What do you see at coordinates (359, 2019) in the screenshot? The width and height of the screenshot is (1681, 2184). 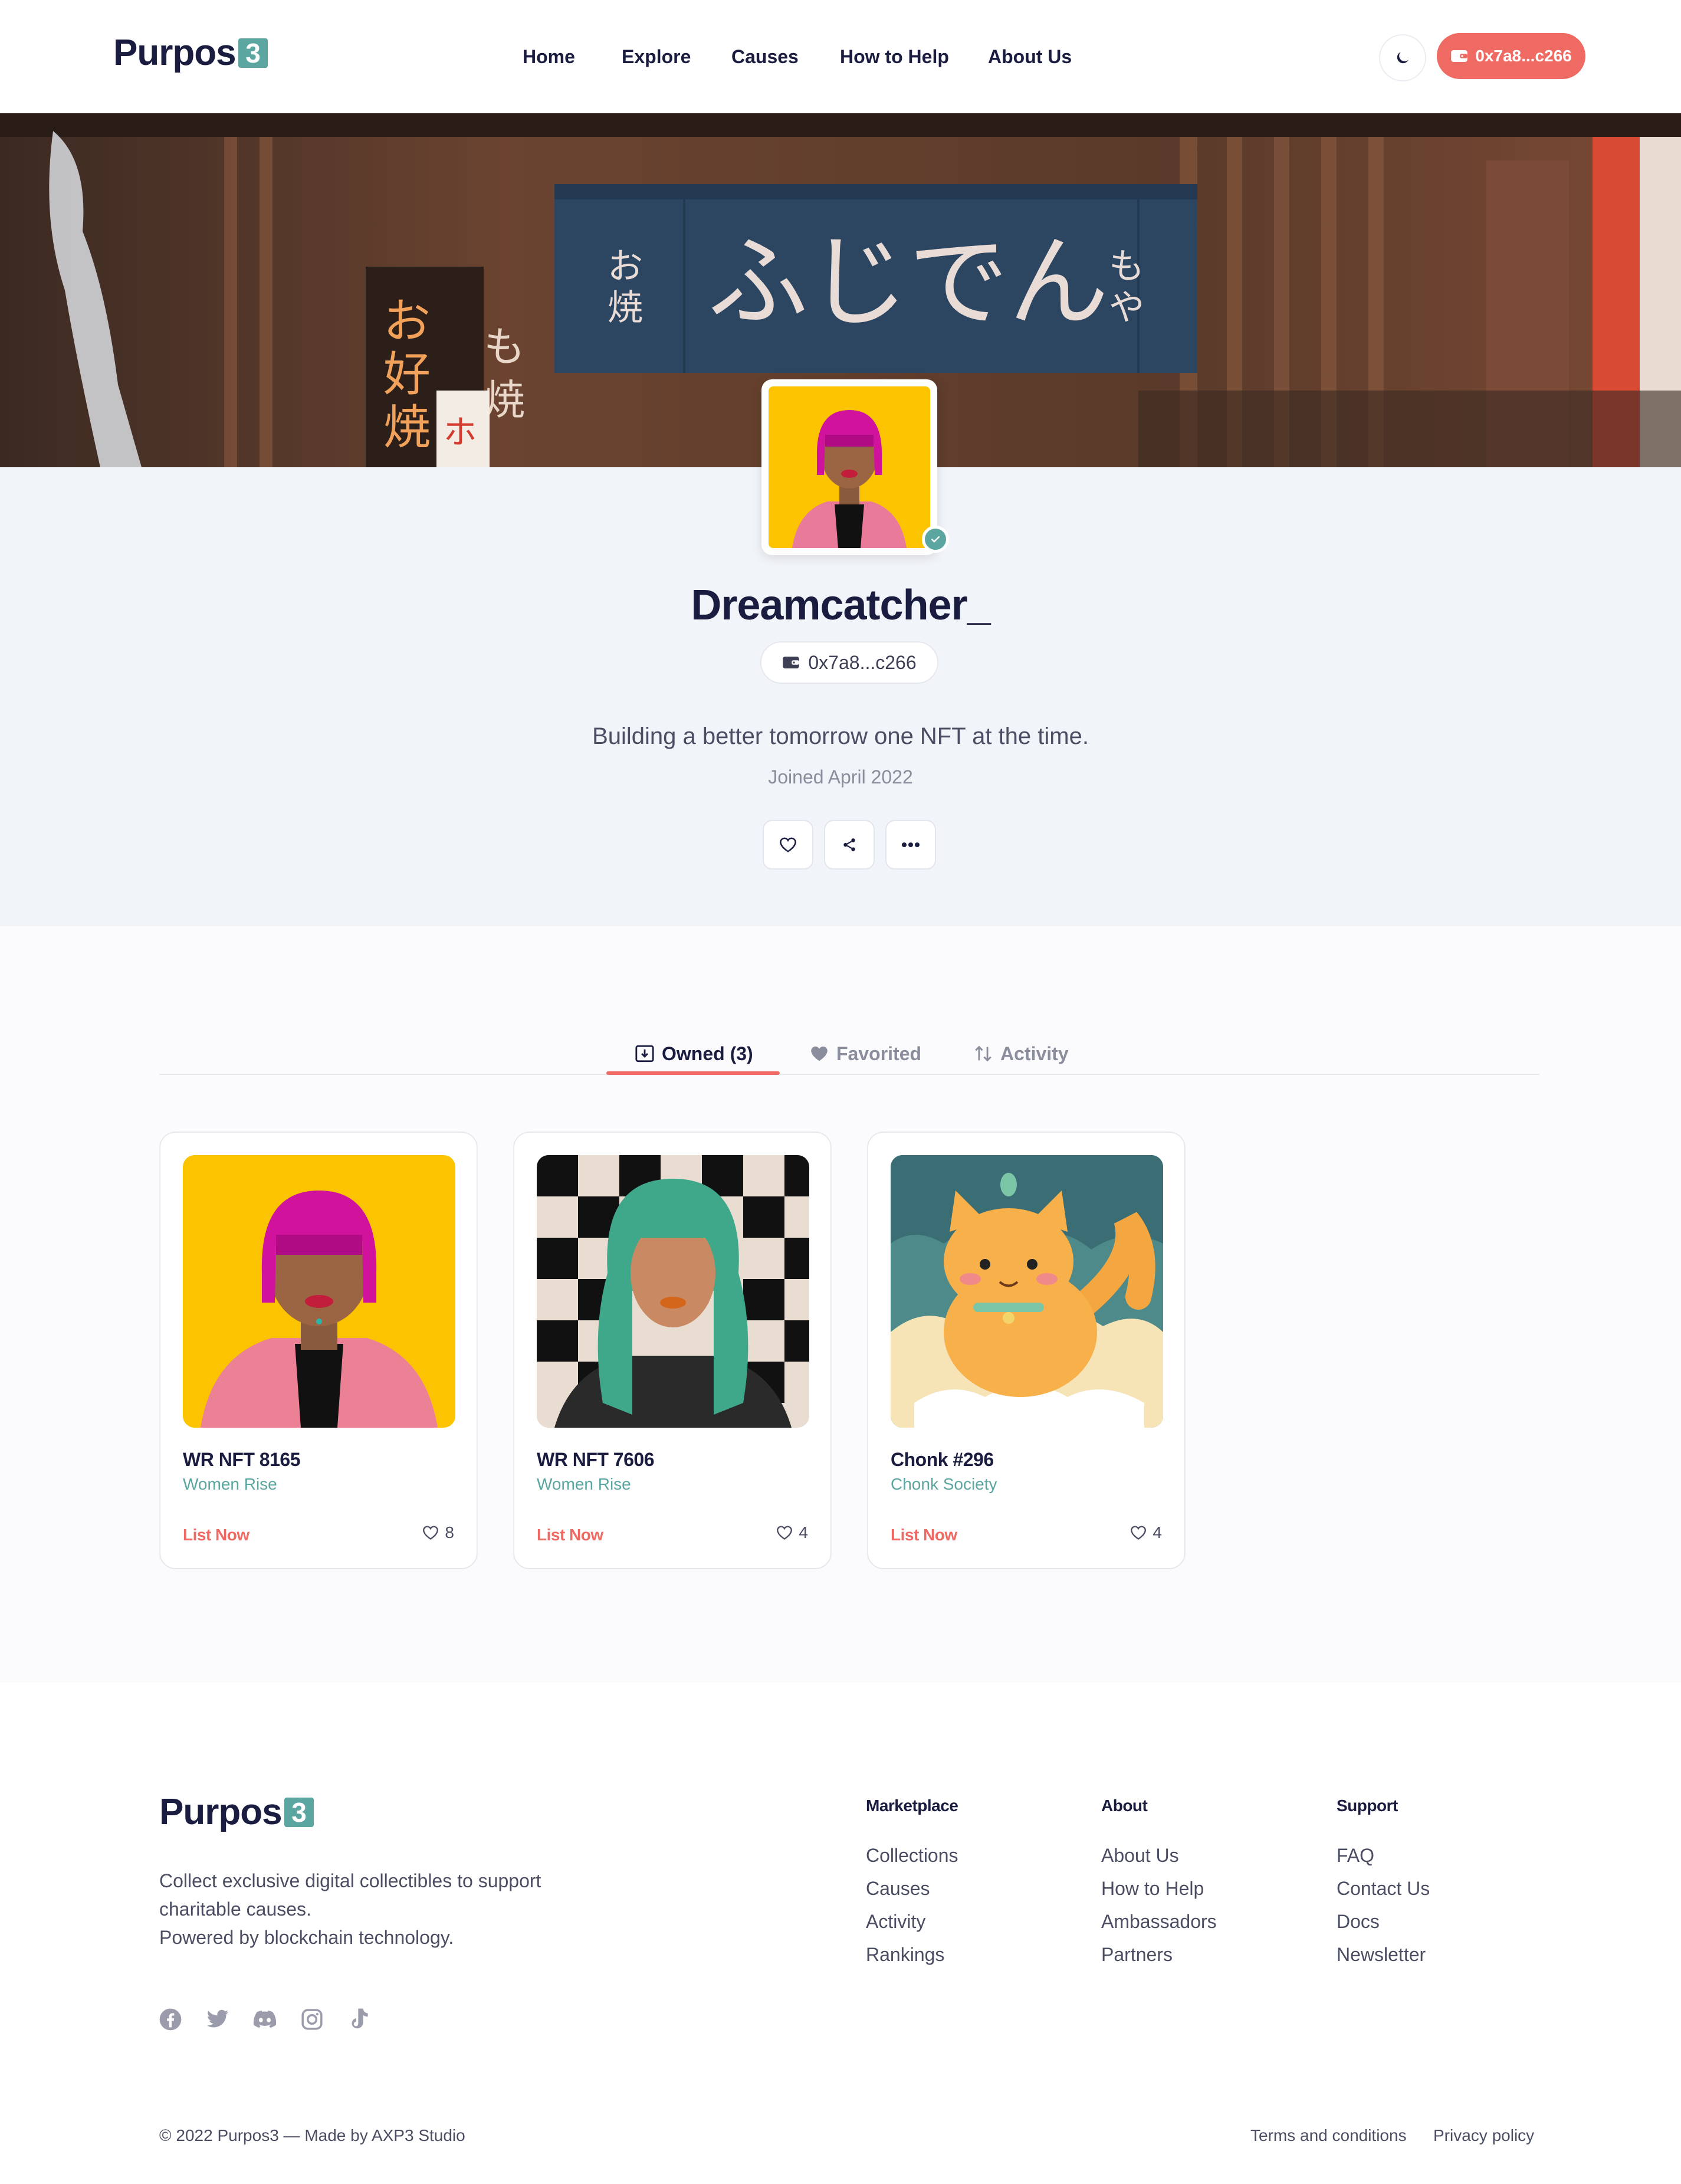 I see `tiktok-icon` at bounding box center [359, 2019].